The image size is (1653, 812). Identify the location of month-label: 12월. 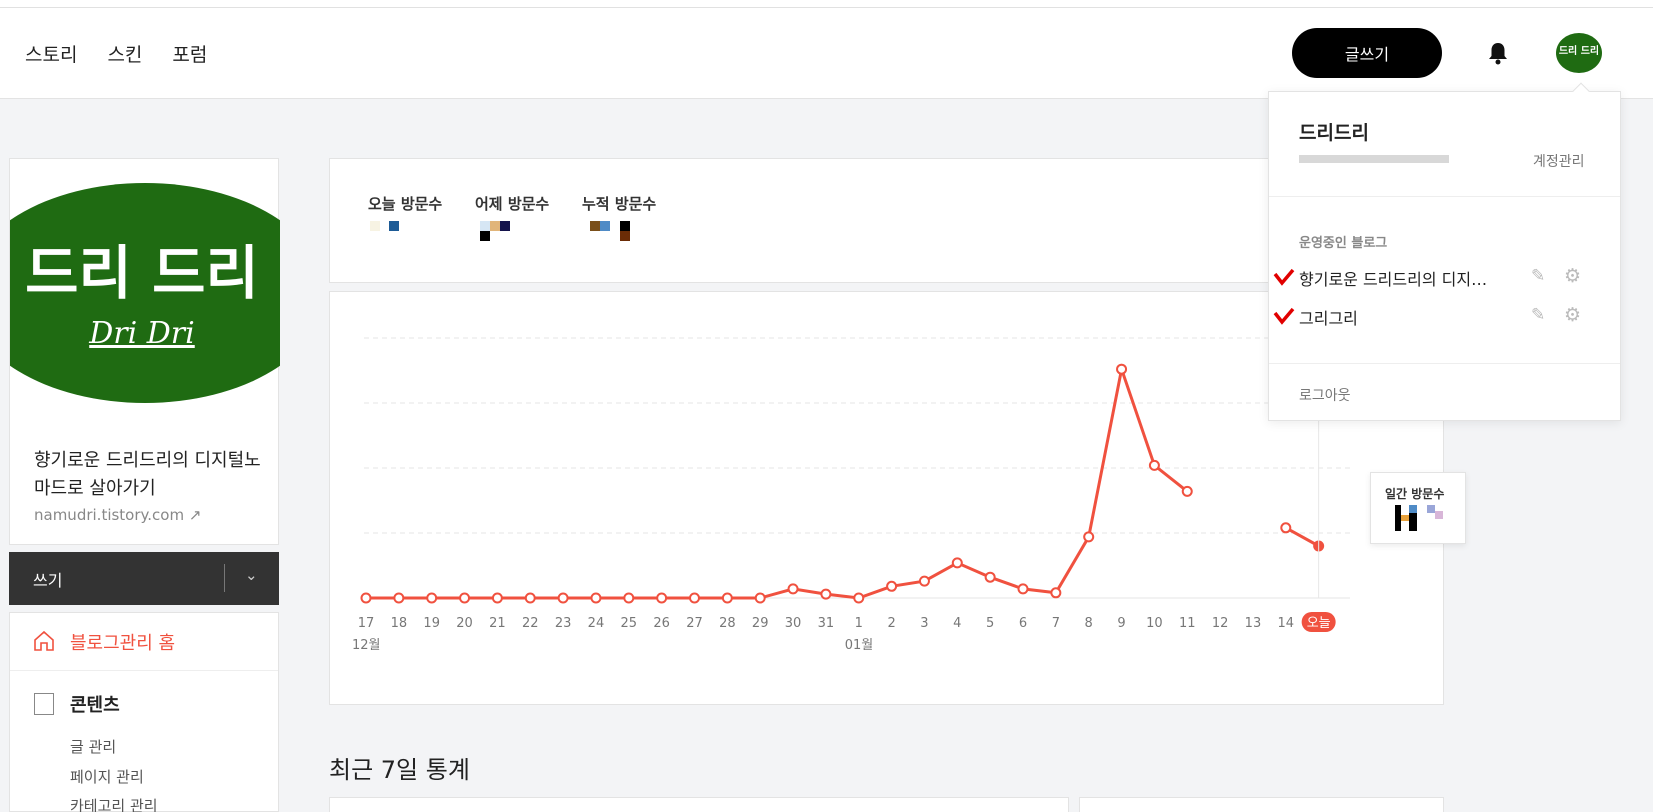
(366, 645).